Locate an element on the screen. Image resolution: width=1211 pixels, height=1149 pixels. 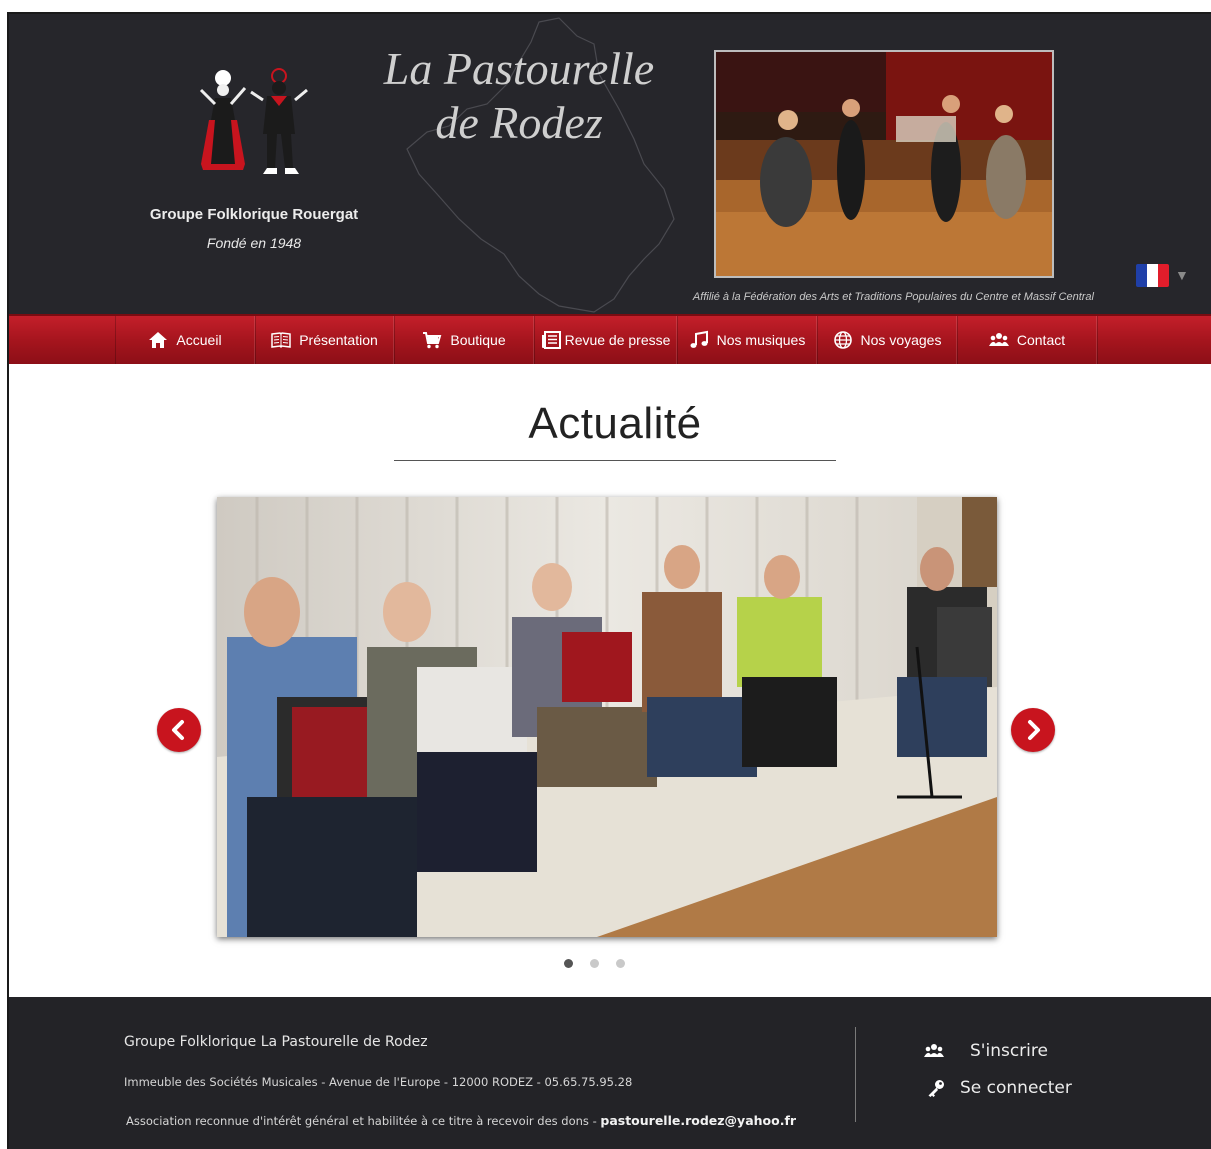
cart-icon is located at coordinates (432, 340).